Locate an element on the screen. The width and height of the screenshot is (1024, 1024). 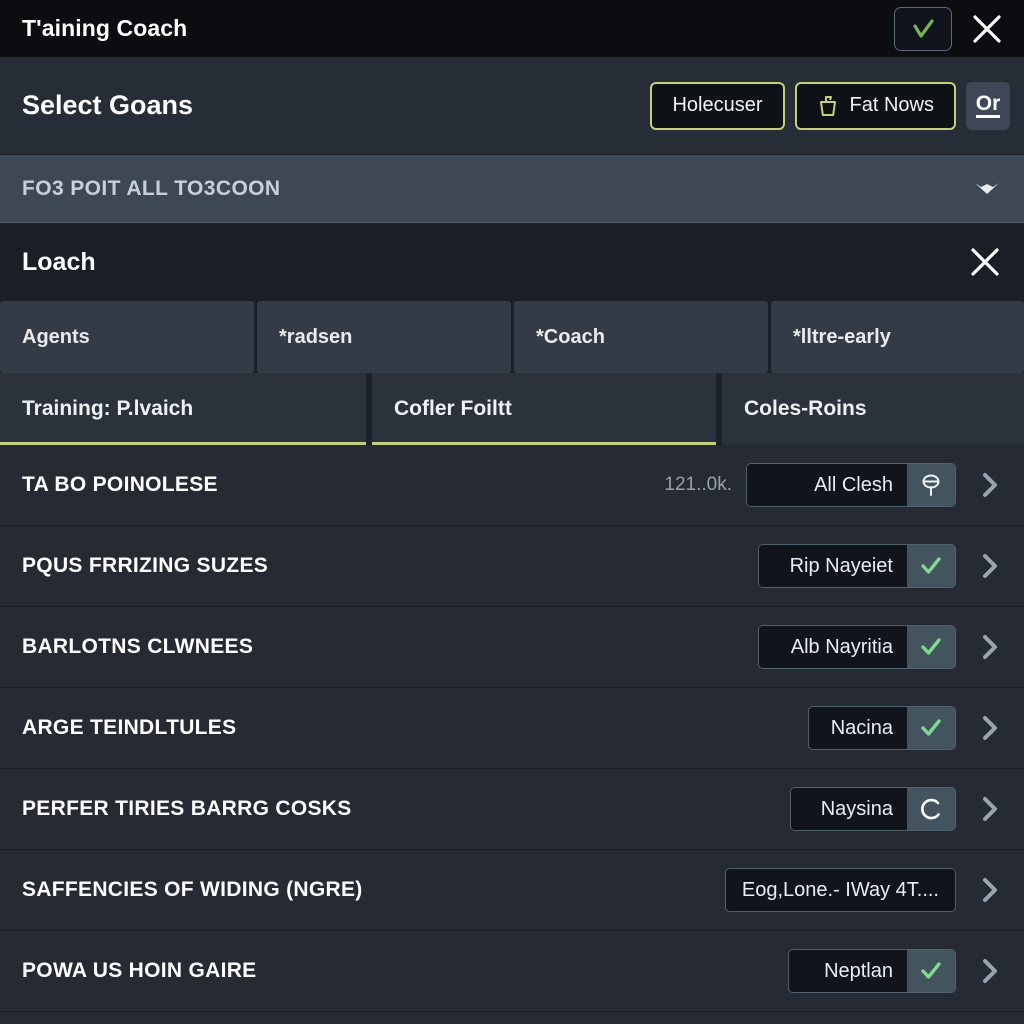
window-title-bar: T'aining Coach is located at coordinates (512, 28).